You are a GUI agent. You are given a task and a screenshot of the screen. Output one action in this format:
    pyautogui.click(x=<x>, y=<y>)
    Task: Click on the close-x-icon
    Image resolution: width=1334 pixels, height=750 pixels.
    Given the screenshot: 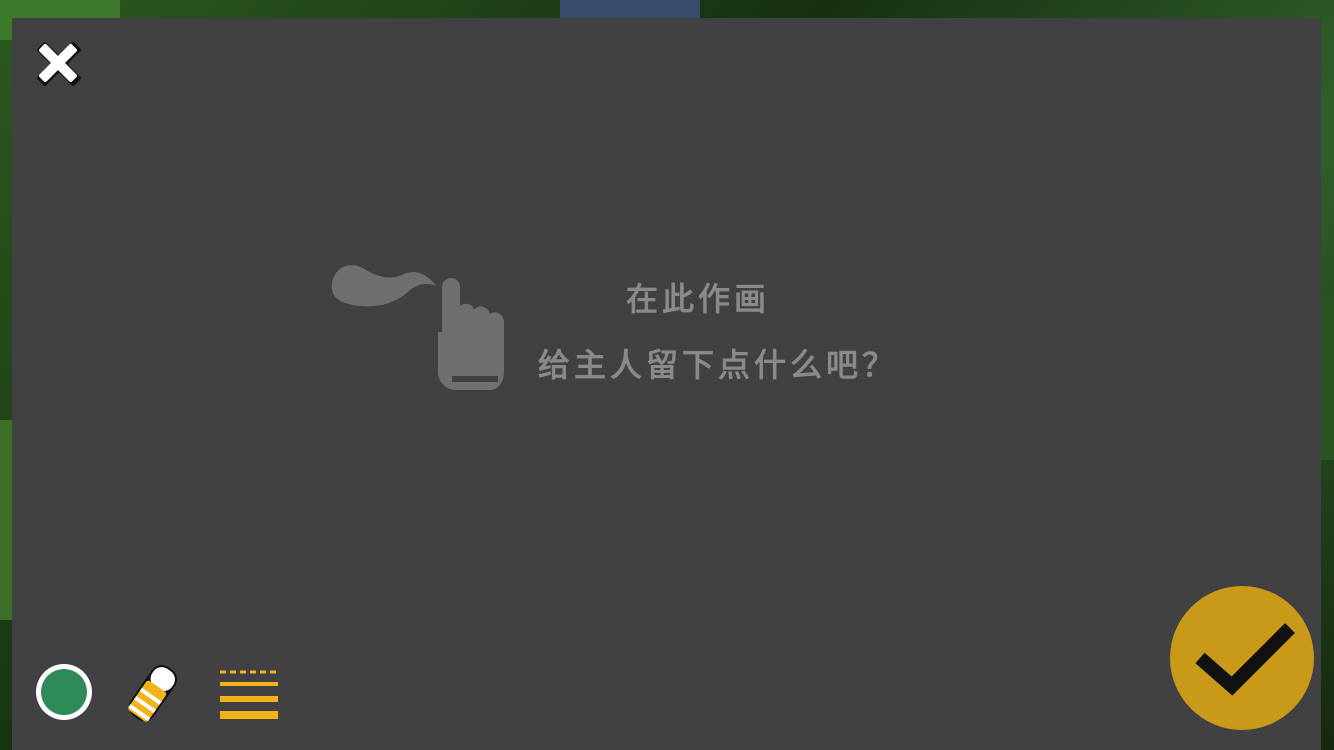 What is the action you would take?
    pyautogui.click(x=59, y=64)
    